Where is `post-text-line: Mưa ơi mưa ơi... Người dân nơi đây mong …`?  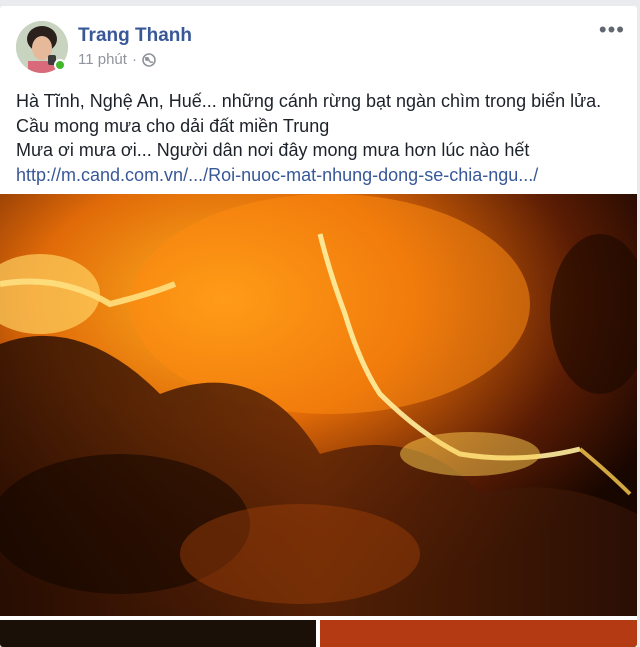
post-text-line: Mưa ơi mưa ơi... Người dân nơi đây mong … is located at coordinates (273, 150).